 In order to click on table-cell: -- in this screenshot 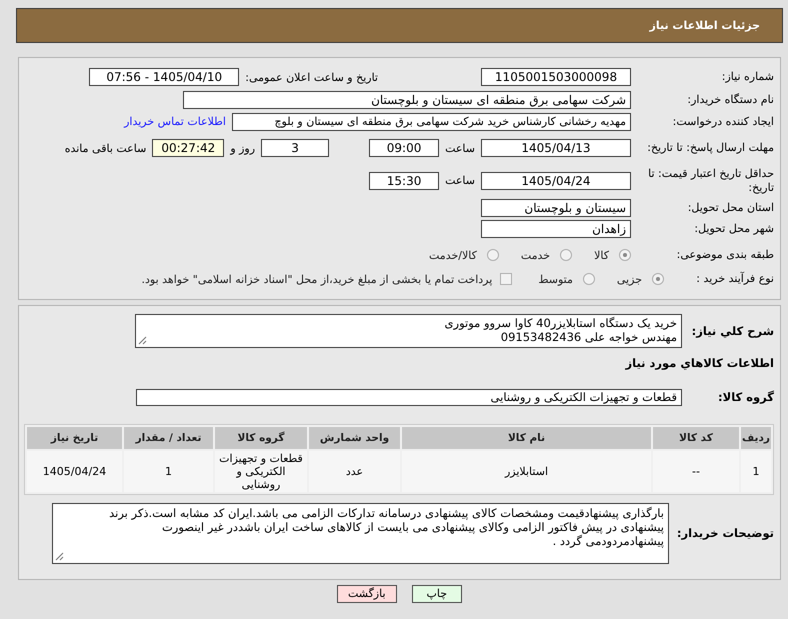, I will do `click(696, 471)`.